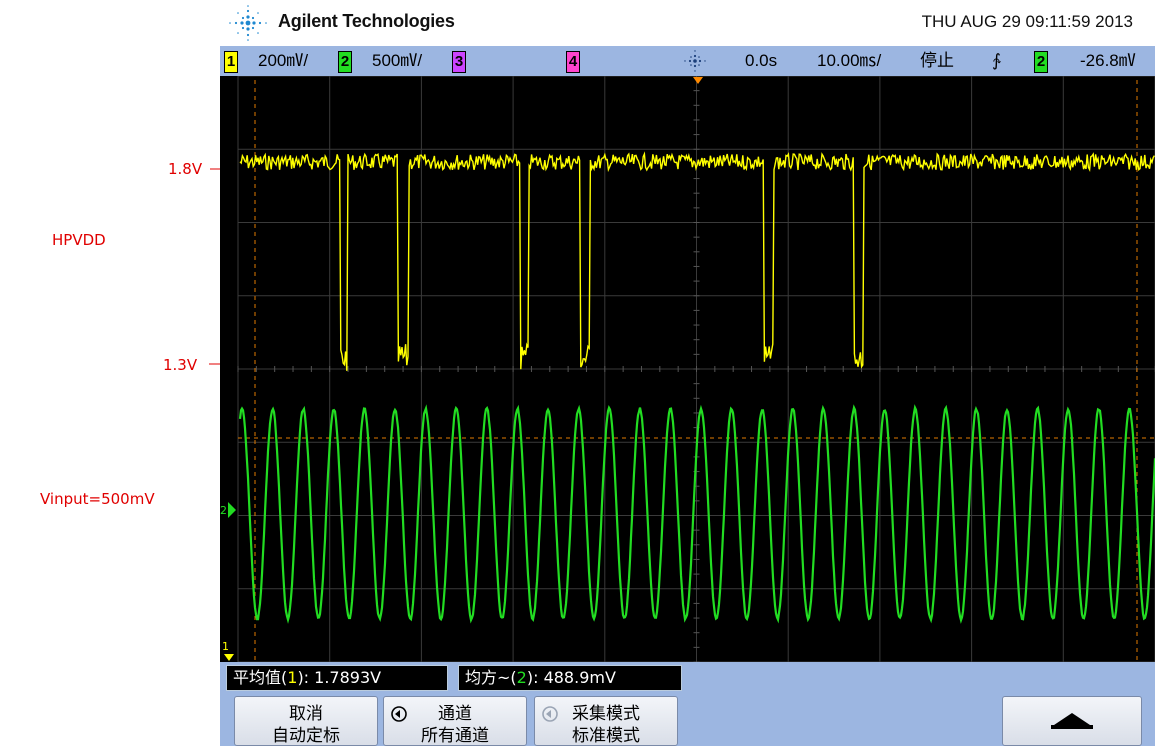 This screenshot has width=1155, height=746. What do you see at coordinates (491, 677) in the screenshot?
I see `meas-rms-label: 均方~(` at bounding box center [491, 677].